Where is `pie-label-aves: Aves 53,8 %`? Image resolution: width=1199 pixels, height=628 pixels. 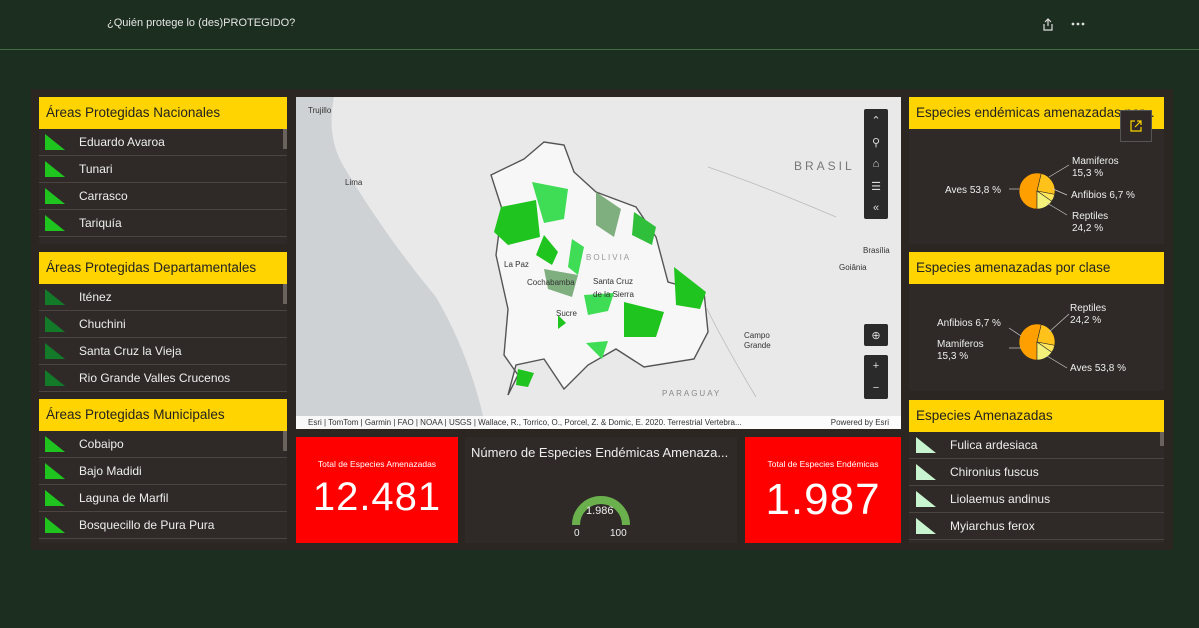
pie-label-aves: Aves 53,8 % is located at coordinates (1098, 368).